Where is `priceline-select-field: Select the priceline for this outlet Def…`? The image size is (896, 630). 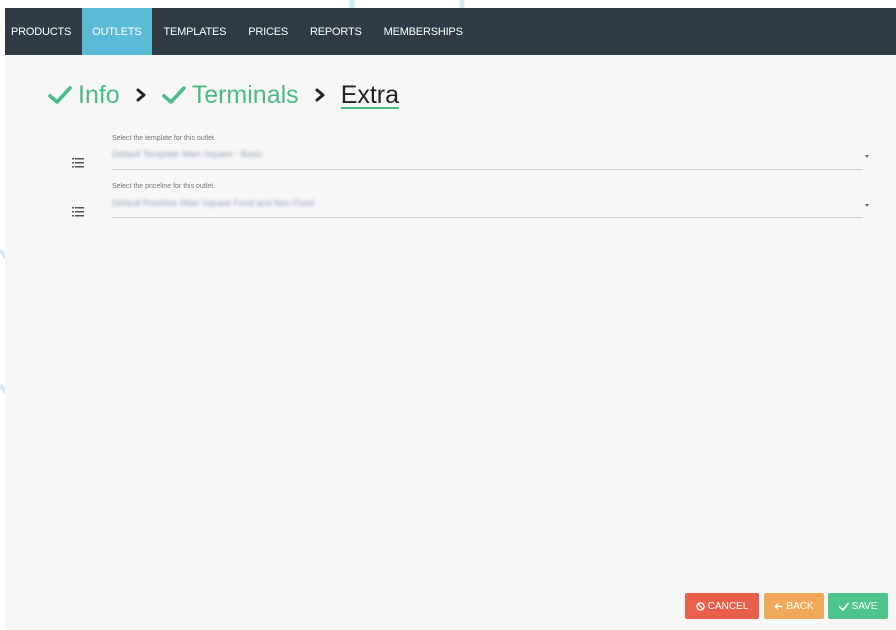
priceline-select-field: Select the priceline for this outlet Def… is located at coordinates (467, 200).